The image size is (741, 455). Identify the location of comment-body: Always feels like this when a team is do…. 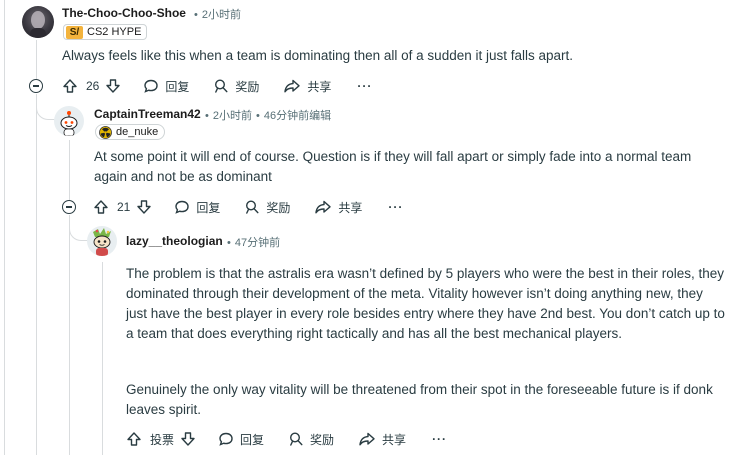
(318, 55).